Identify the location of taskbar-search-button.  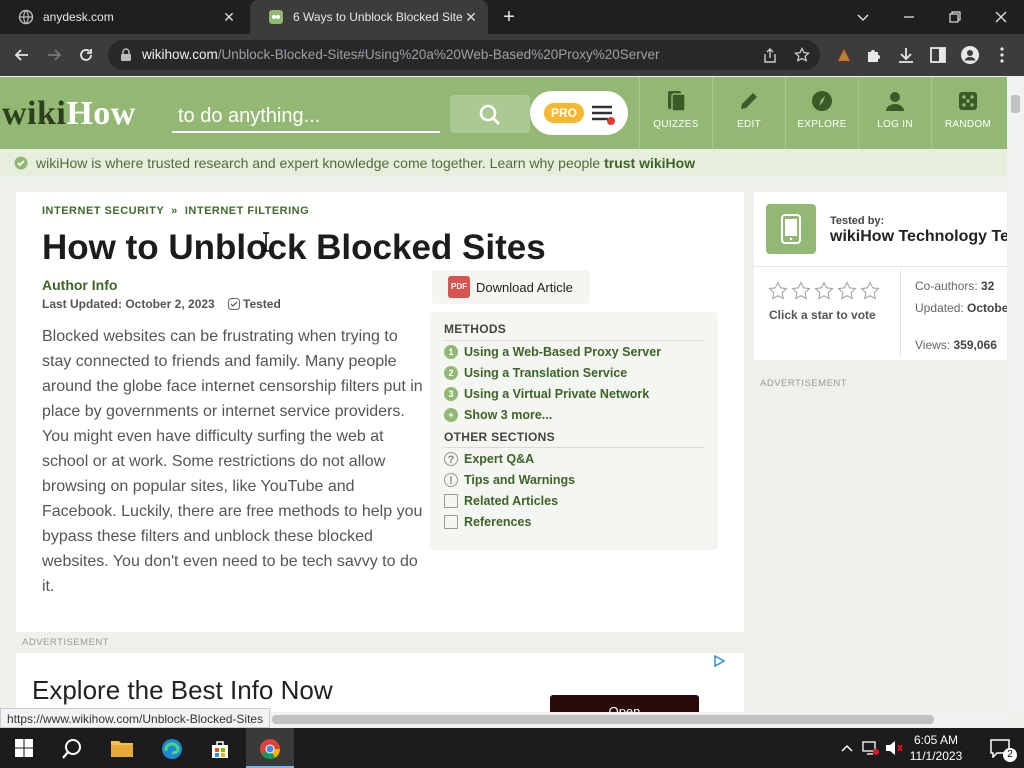
(72, 748).